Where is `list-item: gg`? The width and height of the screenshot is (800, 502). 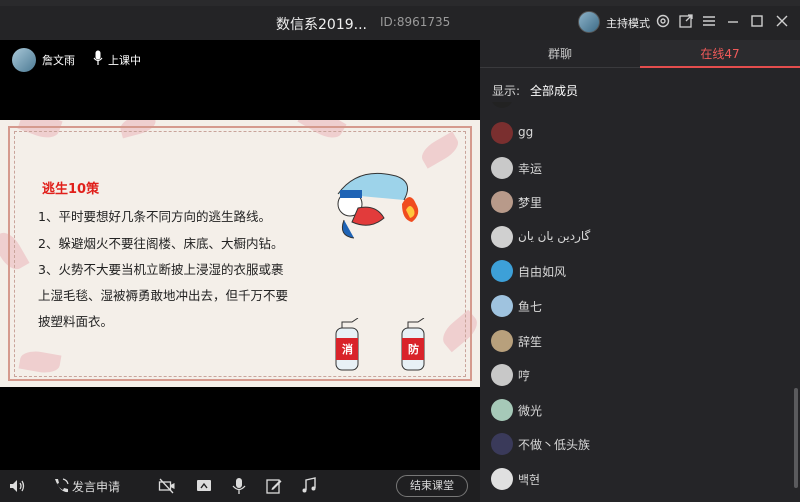
list-item: gg is located at coordinates (637, 133).